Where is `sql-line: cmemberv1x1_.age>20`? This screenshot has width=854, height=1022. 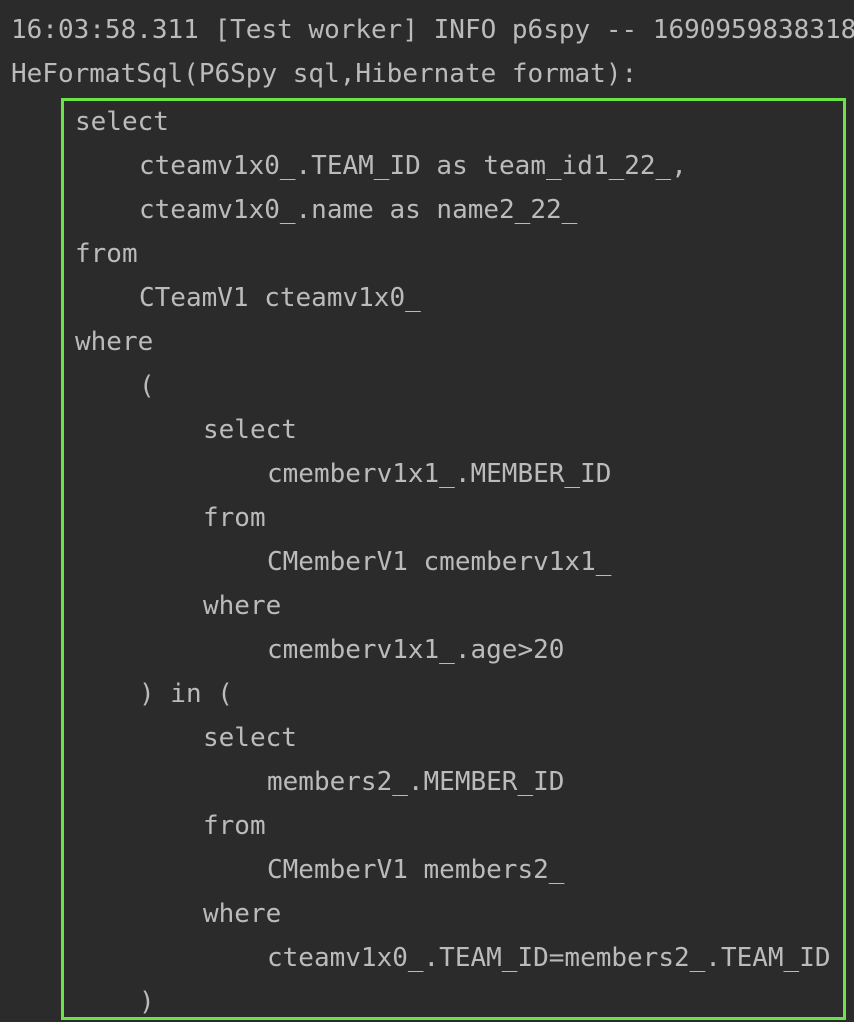
sql-line: cmemberv1x1_.age>20 is located at coordinates (416, 650).